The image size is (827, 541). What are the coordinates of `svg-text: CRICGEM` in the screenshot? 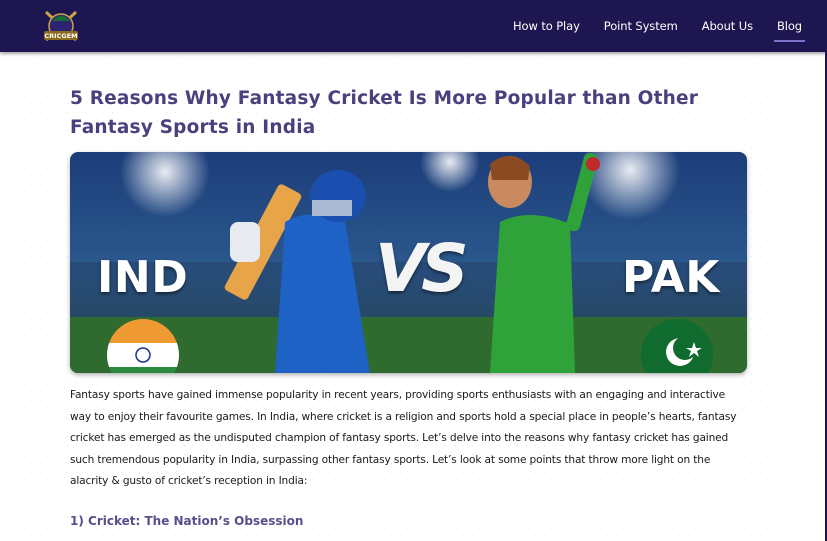 It's located at (60, 36).